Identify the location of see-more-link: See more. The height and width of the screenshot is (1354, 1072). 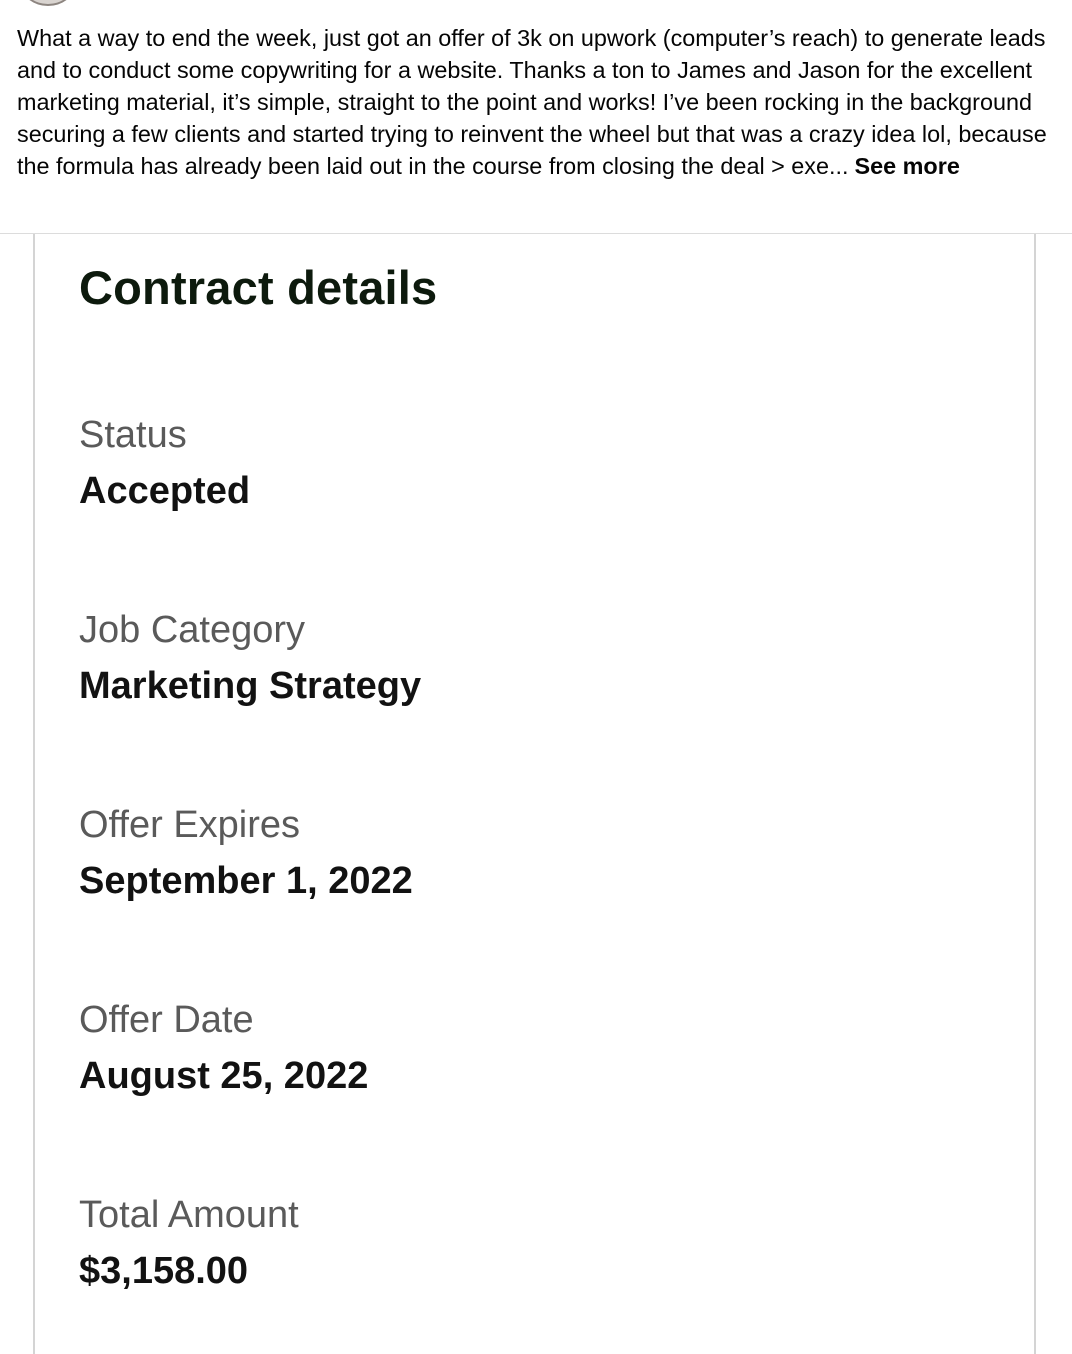
(907, 166).